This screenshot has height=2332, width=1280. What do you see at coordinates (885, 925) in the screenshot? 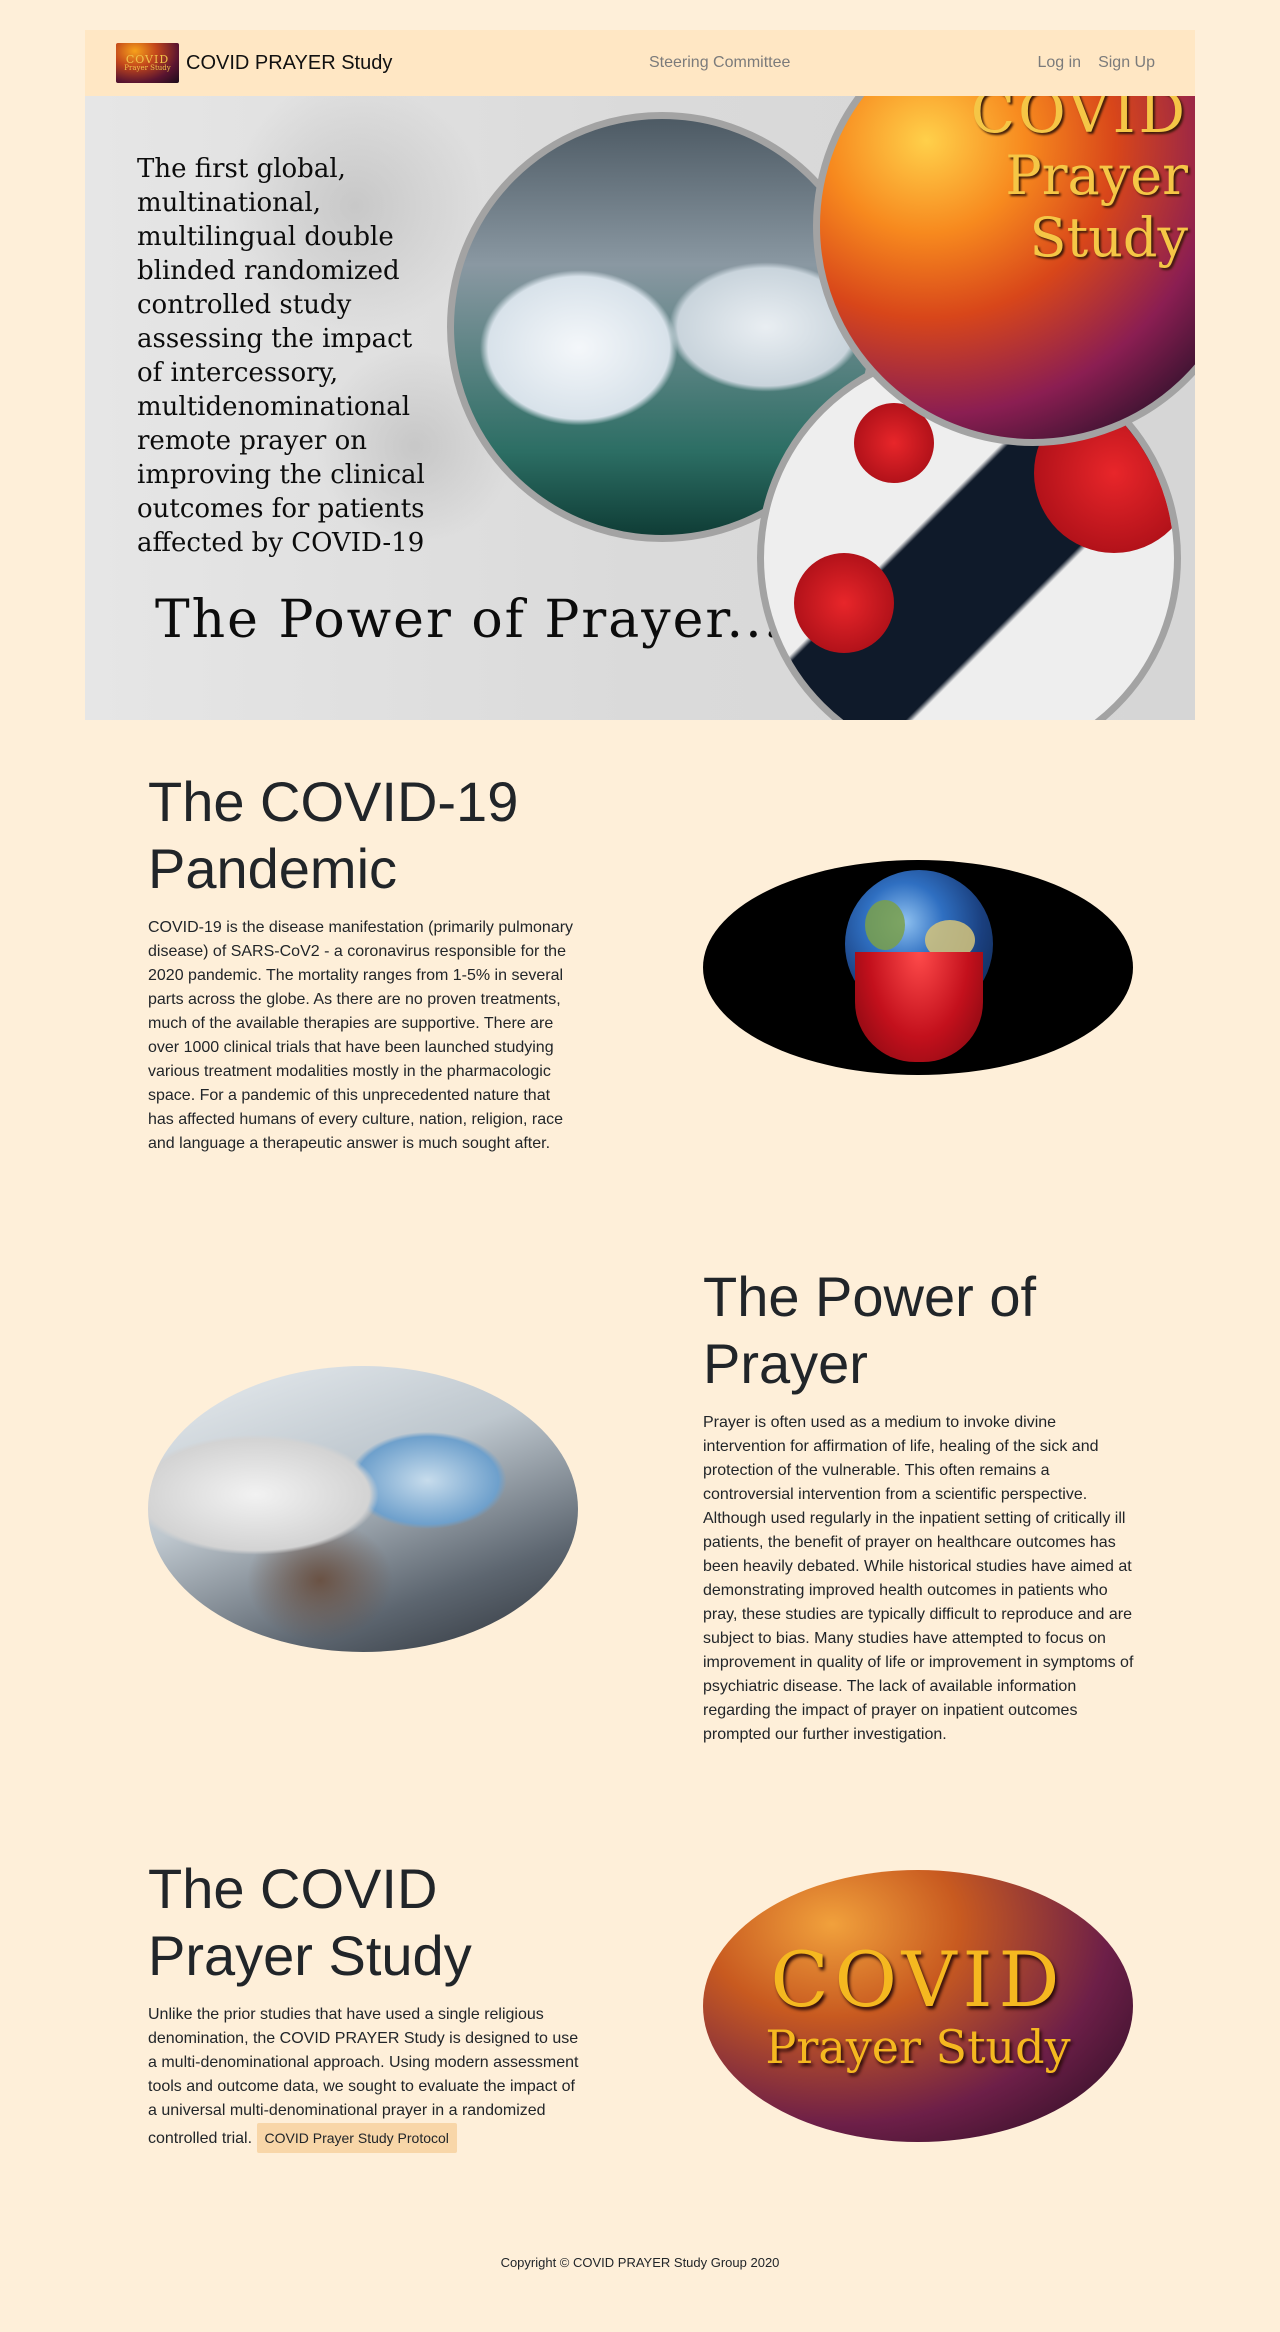
I see `earth-landmass` at bounding box center [885, 925].